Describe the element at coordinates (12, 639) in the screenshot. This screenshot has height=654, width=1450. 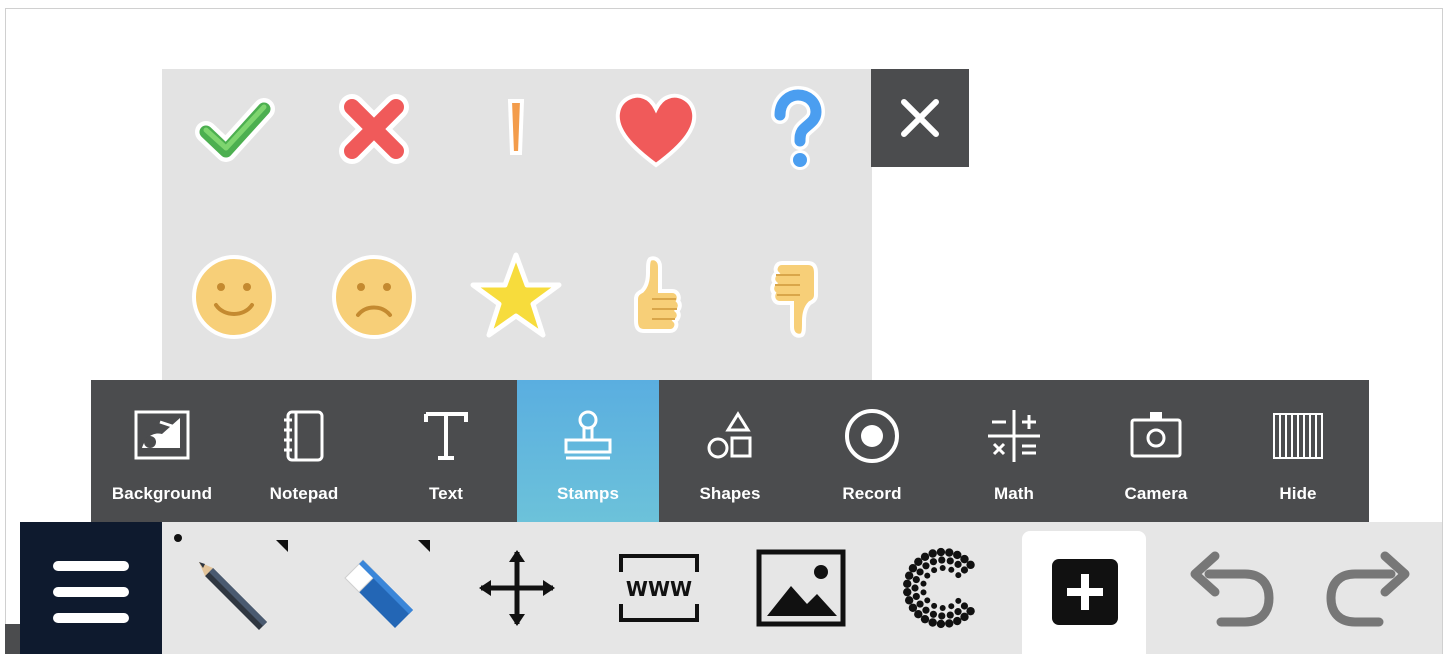
I see `edge-strip` at that location.